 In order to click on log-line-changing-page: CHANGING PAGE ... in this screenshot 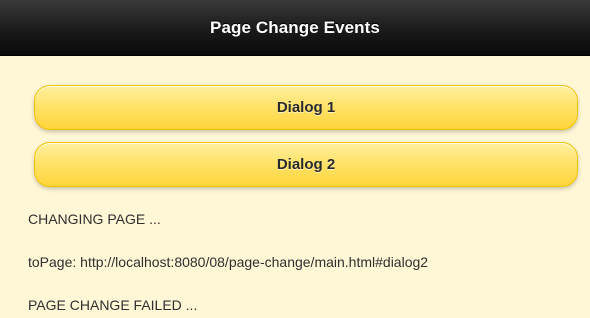, I will do `click(94, 219)`.